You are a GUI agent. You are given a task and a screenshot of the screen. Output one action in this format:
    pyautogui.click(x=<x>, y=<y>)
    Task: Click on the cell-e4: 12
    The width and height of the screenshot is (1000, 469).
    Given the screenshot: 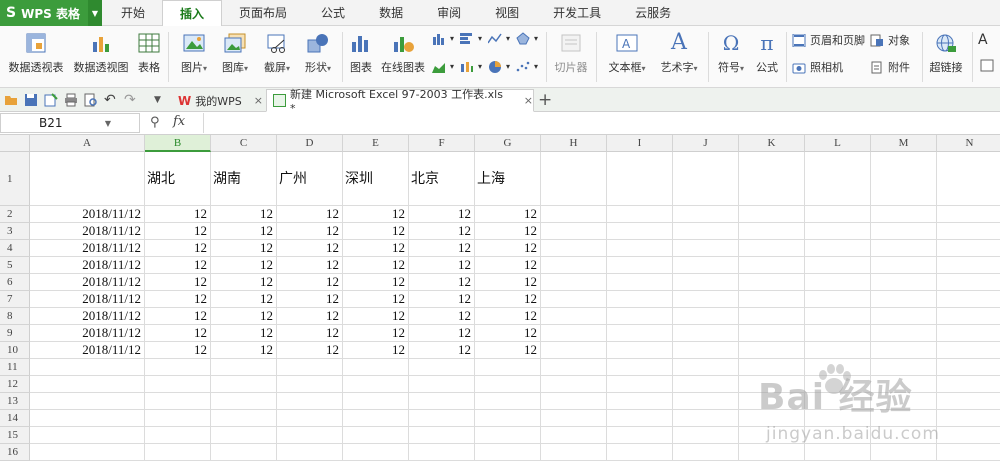 What is the action you would take?
    pyautogui.click(x=376, y=248)
    